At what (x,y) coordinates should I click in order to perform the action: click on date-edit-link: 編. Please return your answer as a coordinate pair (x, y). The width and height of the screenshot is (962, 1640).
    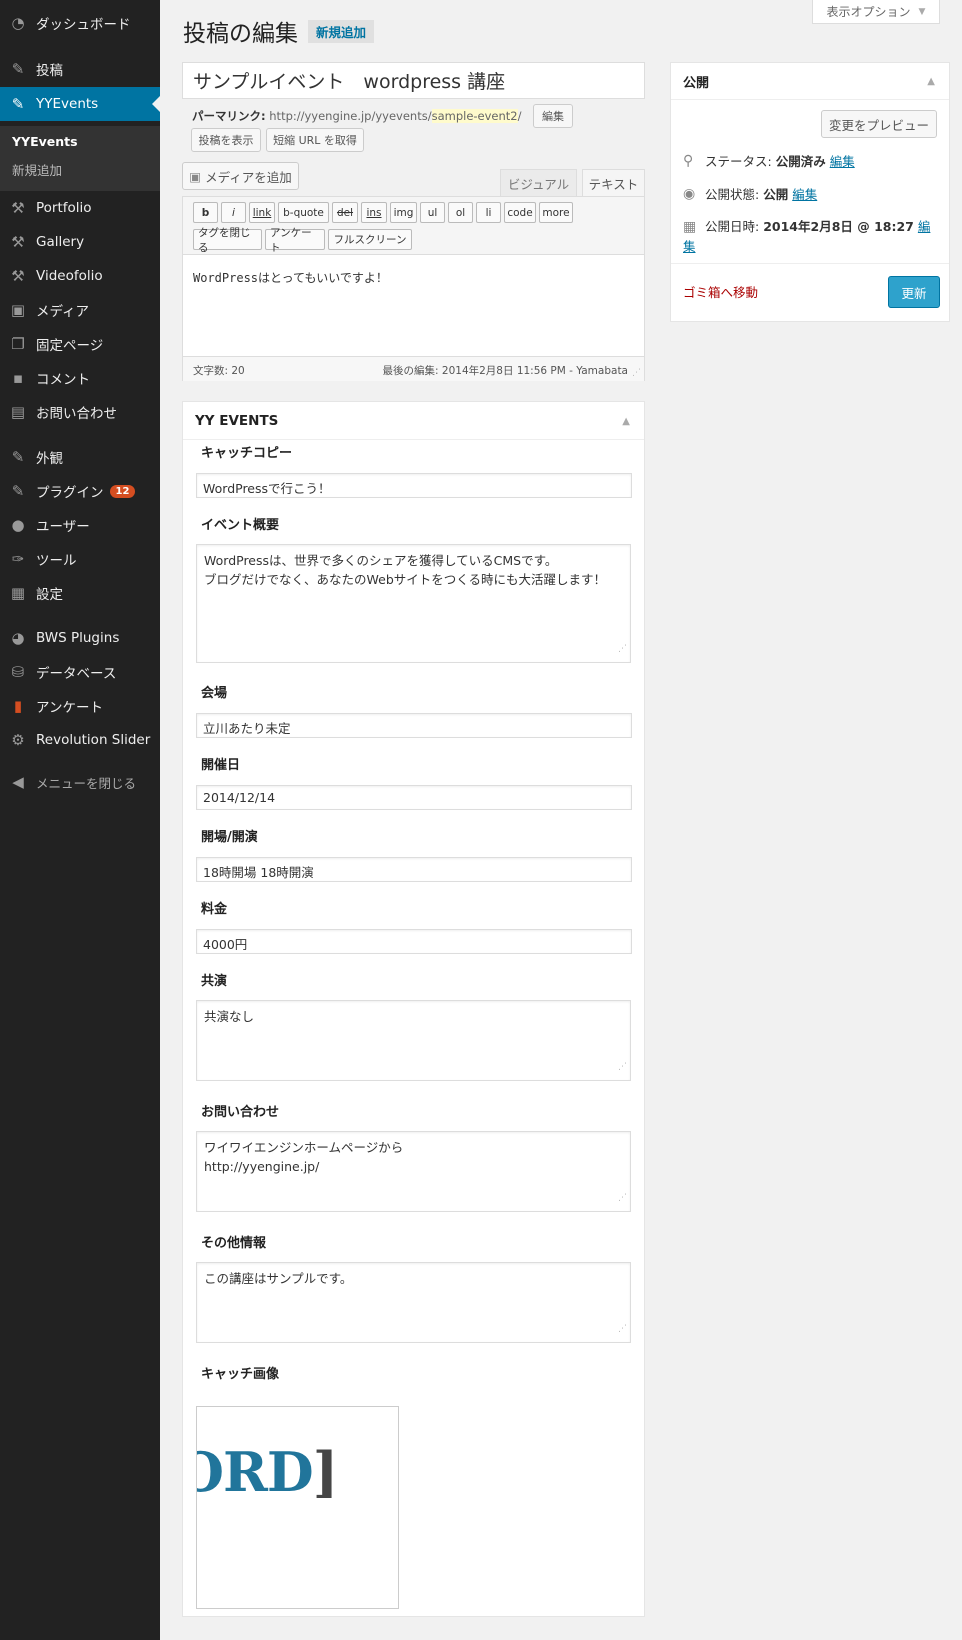
    Looking at the image, I should click on (924, 226).